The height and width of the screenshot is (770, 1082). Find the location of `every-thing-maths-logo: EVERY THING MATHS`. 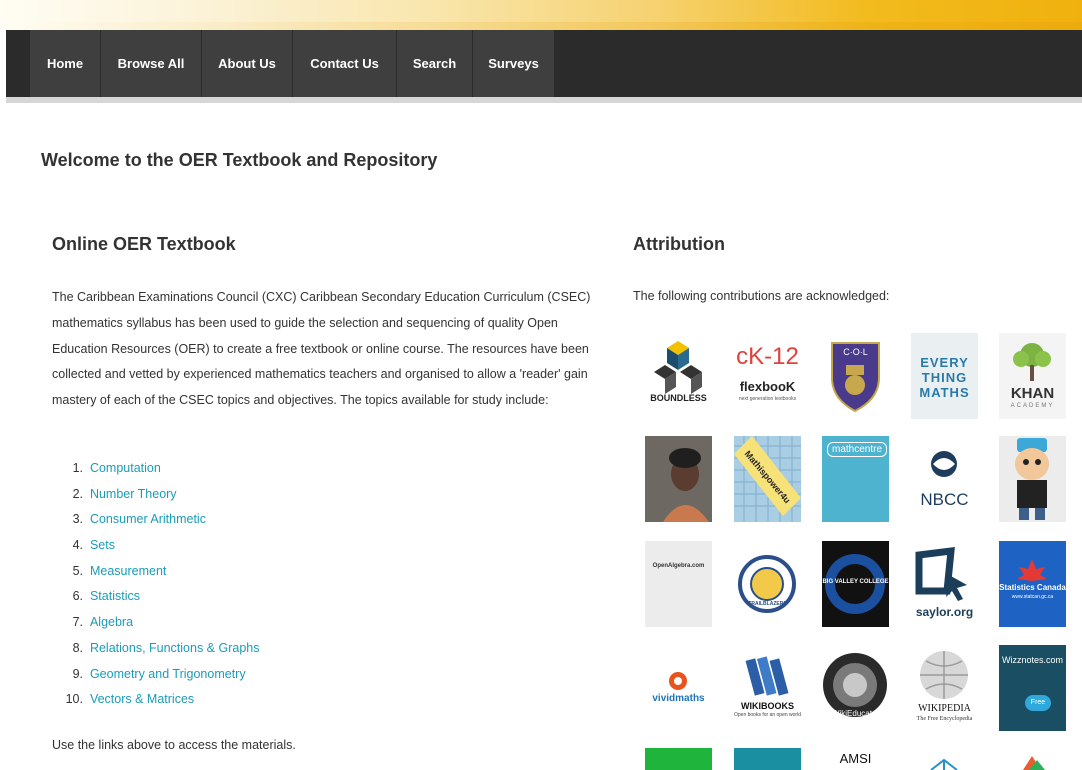

every-thing-maths-logo: EVERY THING MATHS is located at coordinates (944, 376).